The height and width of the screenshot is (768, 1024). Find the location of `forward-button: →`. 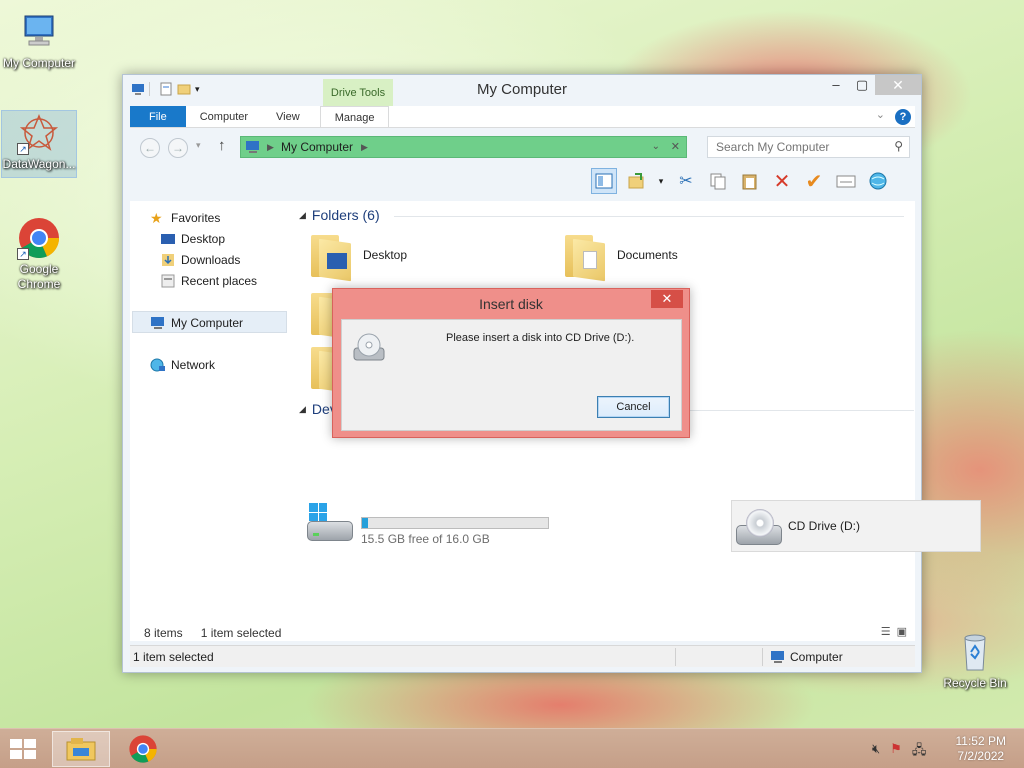

forward-button: → is located at coordinates (178, 148).